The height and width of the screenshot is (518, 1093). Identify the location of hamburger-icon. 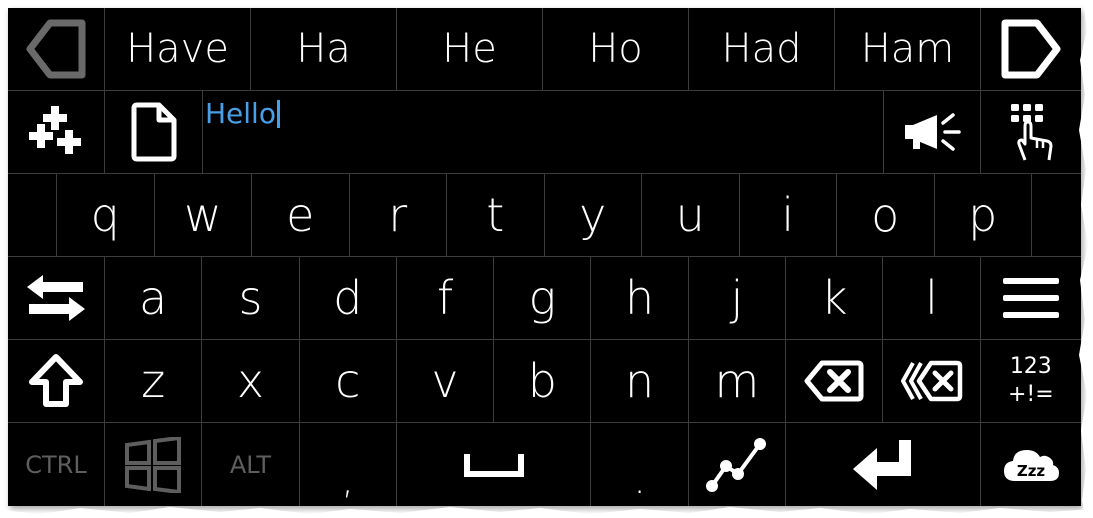
(1031, 298).